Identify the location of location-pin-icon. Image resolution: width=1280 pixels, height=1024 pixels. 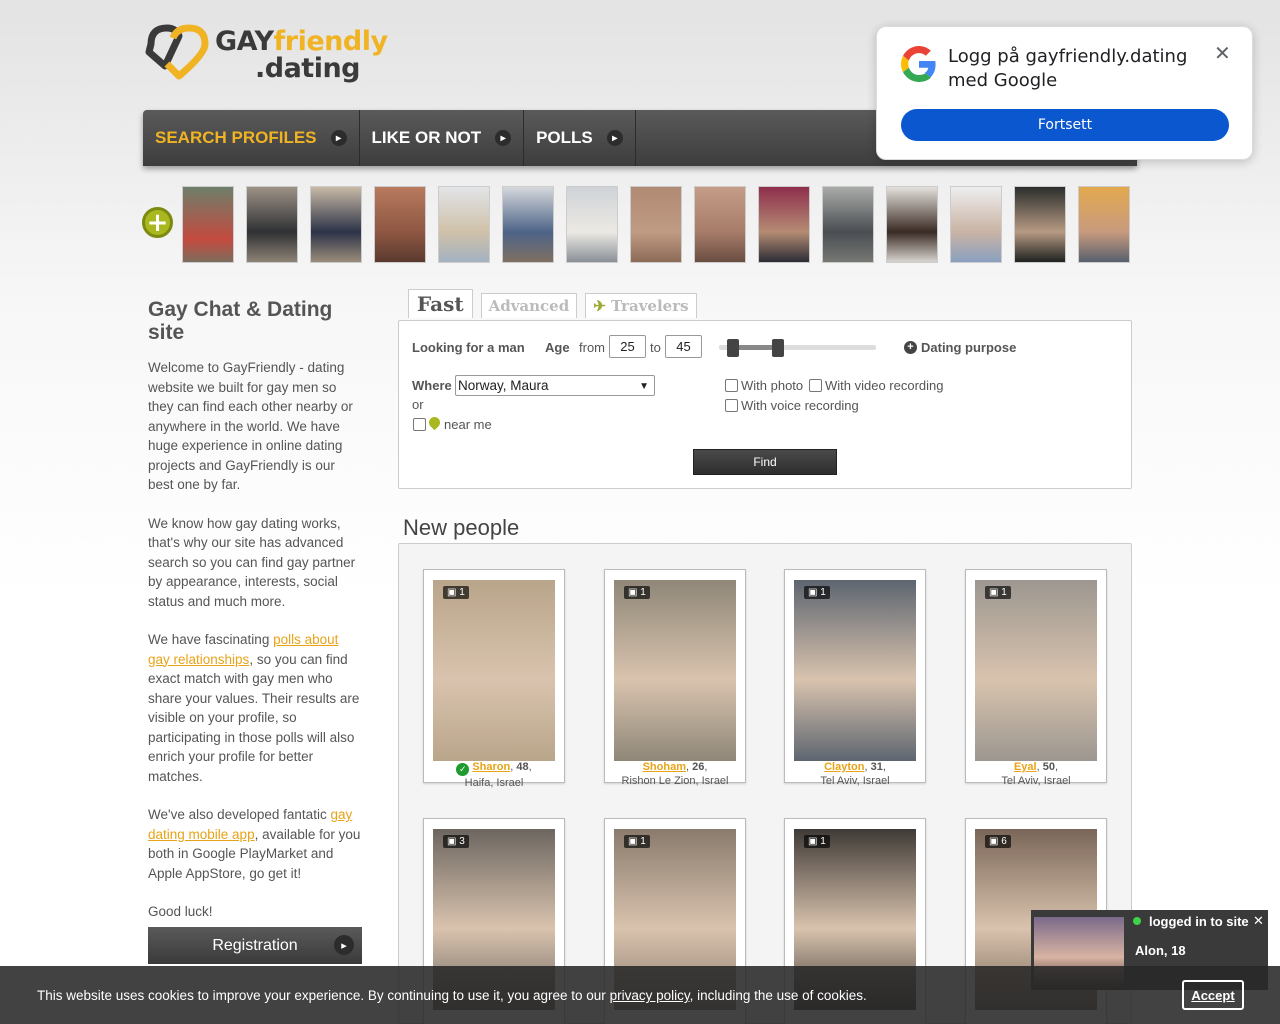
(434, 422).